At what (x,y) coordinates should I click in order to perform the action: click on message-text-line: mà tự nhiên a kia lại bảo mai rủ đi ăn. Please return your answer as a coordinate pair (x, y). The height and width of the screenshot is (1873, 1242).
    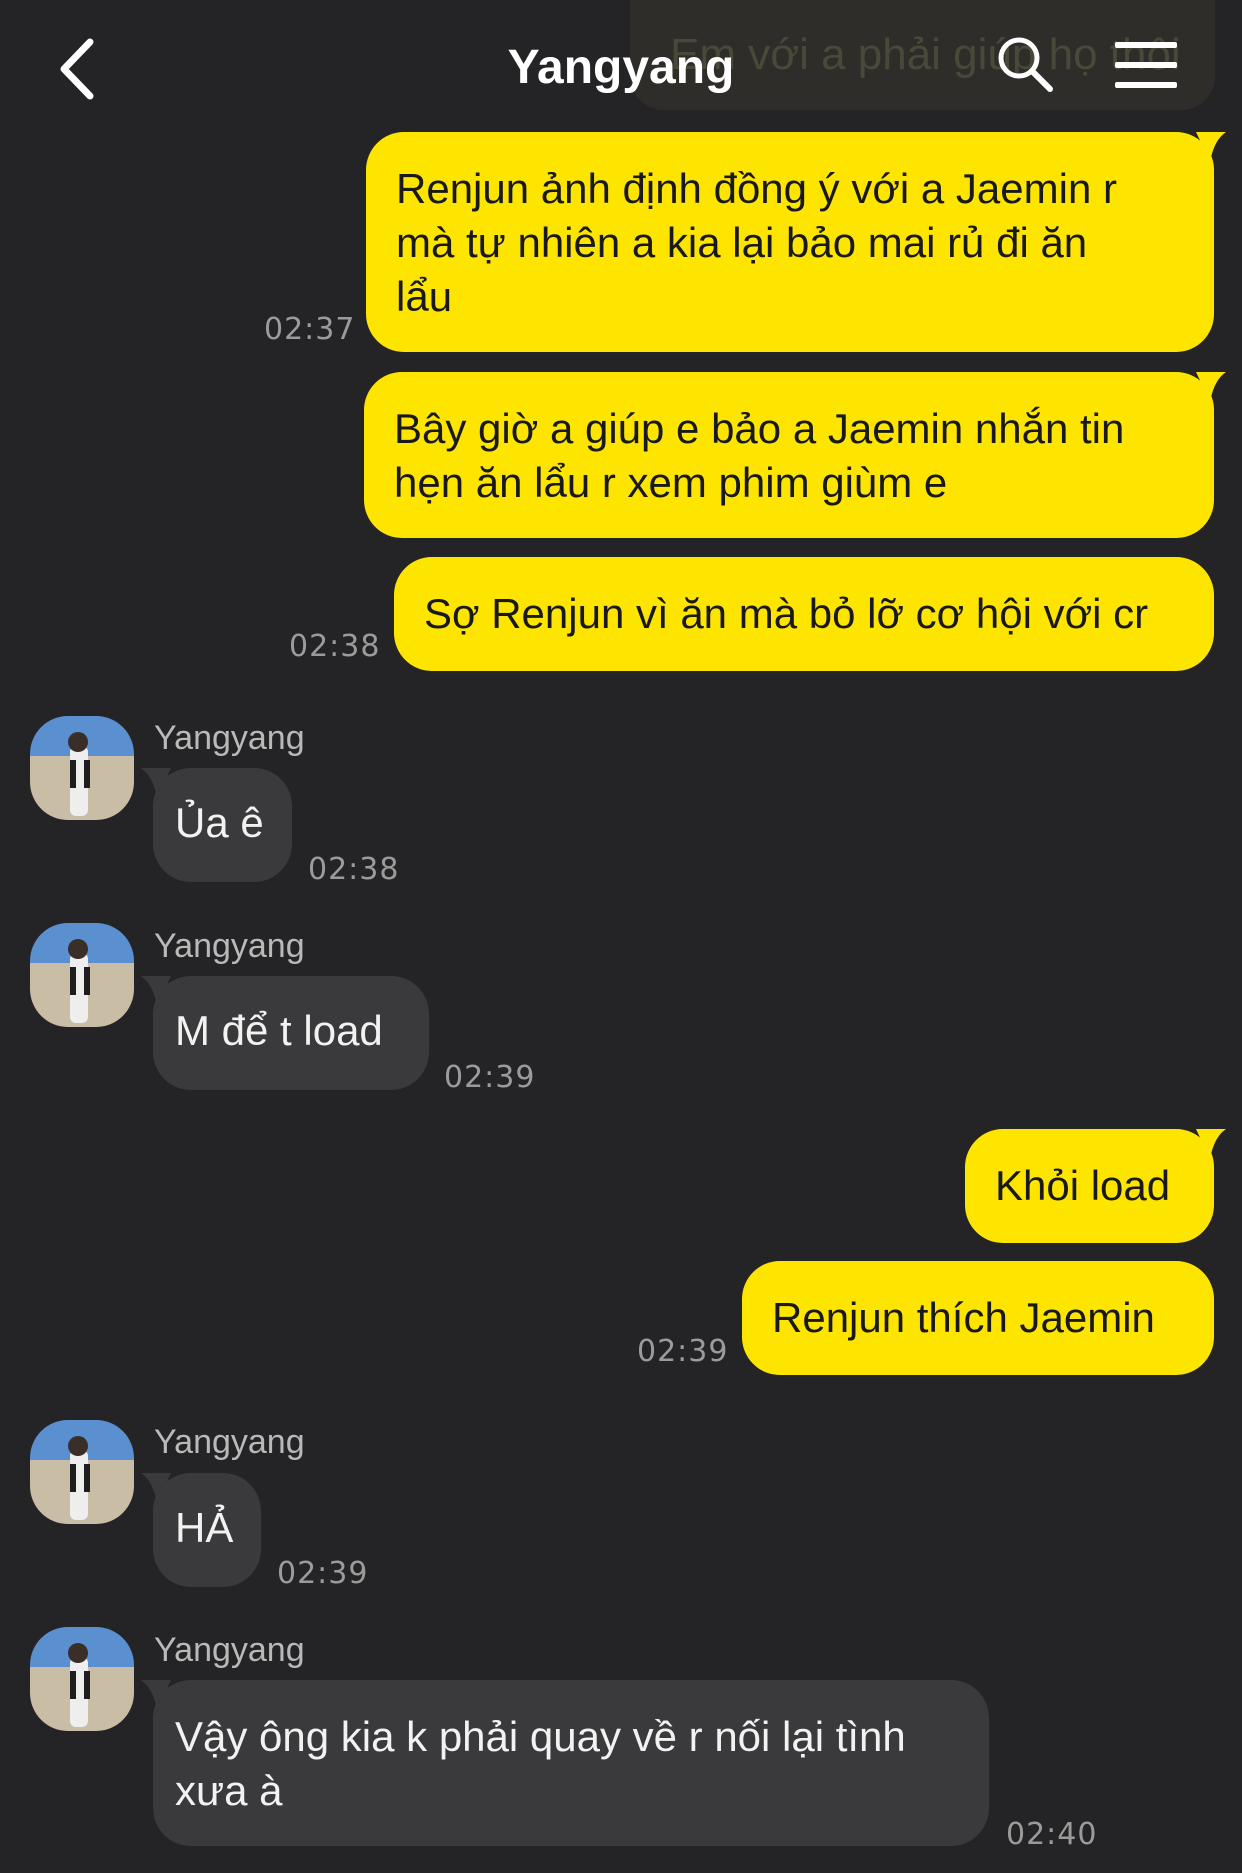
    Looking at the image, I should click on (742, 242).